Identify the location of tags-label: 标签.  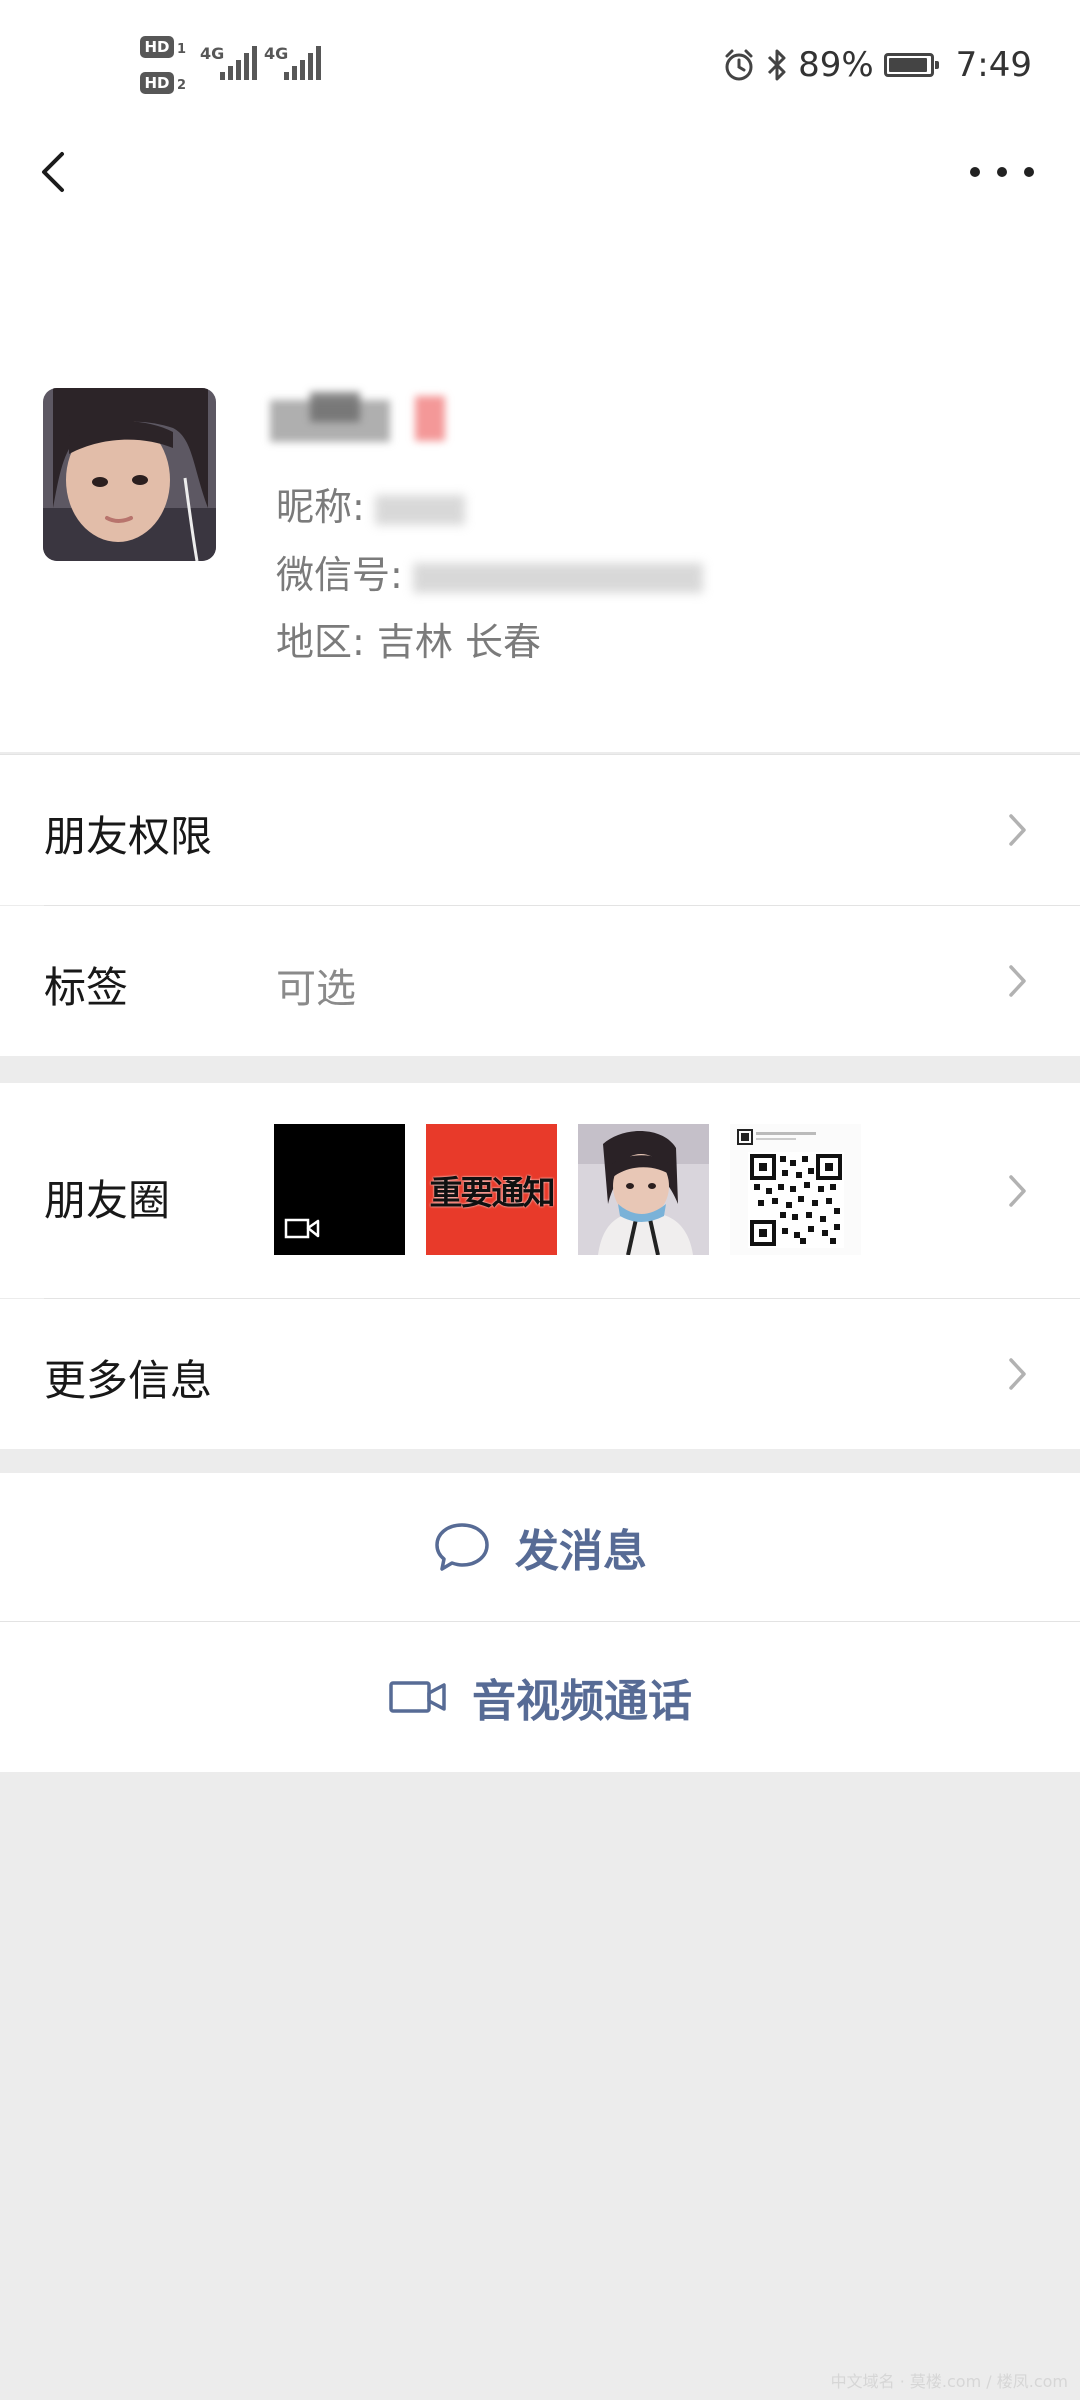
(86, 987).